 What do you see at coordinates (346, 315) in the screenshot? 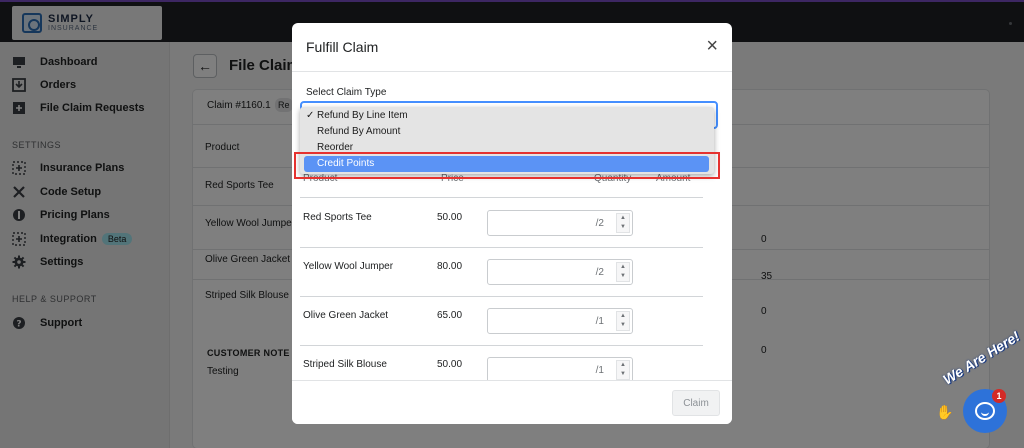
I see `product-name: Olive Green Jacket` at bounding box center [346, 315].